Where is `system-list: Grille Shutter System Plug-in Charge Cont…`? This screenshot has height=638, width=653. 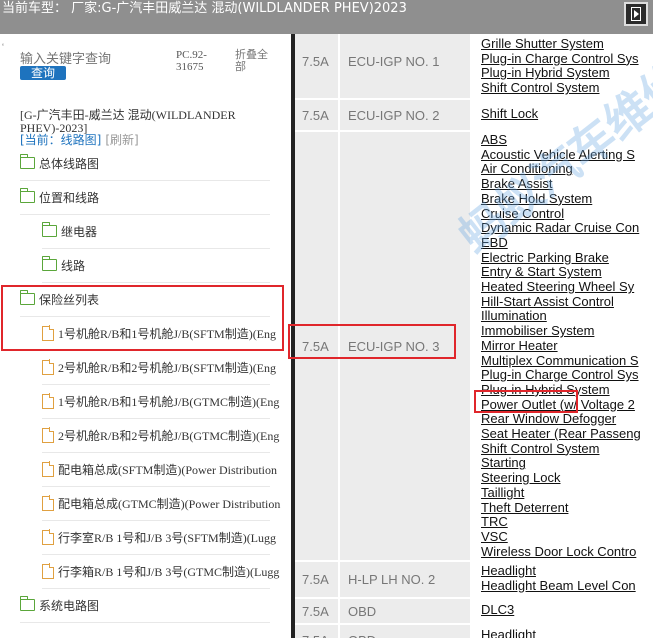 system-list: Grille Shutter System Plug-in Charge Cont… is located at coordinates (562, 66).